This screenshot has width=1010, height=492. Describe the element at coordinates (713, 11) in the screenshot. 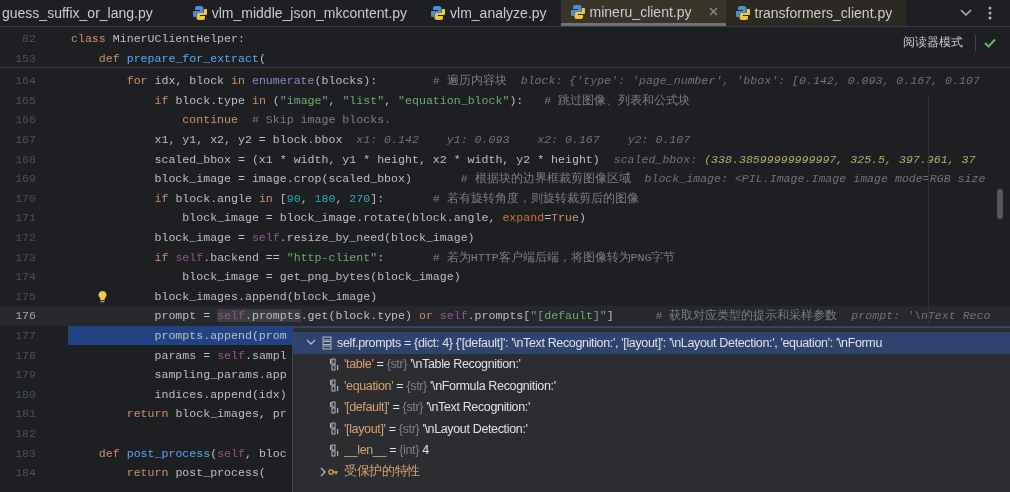

I see `close-icon` at that location.